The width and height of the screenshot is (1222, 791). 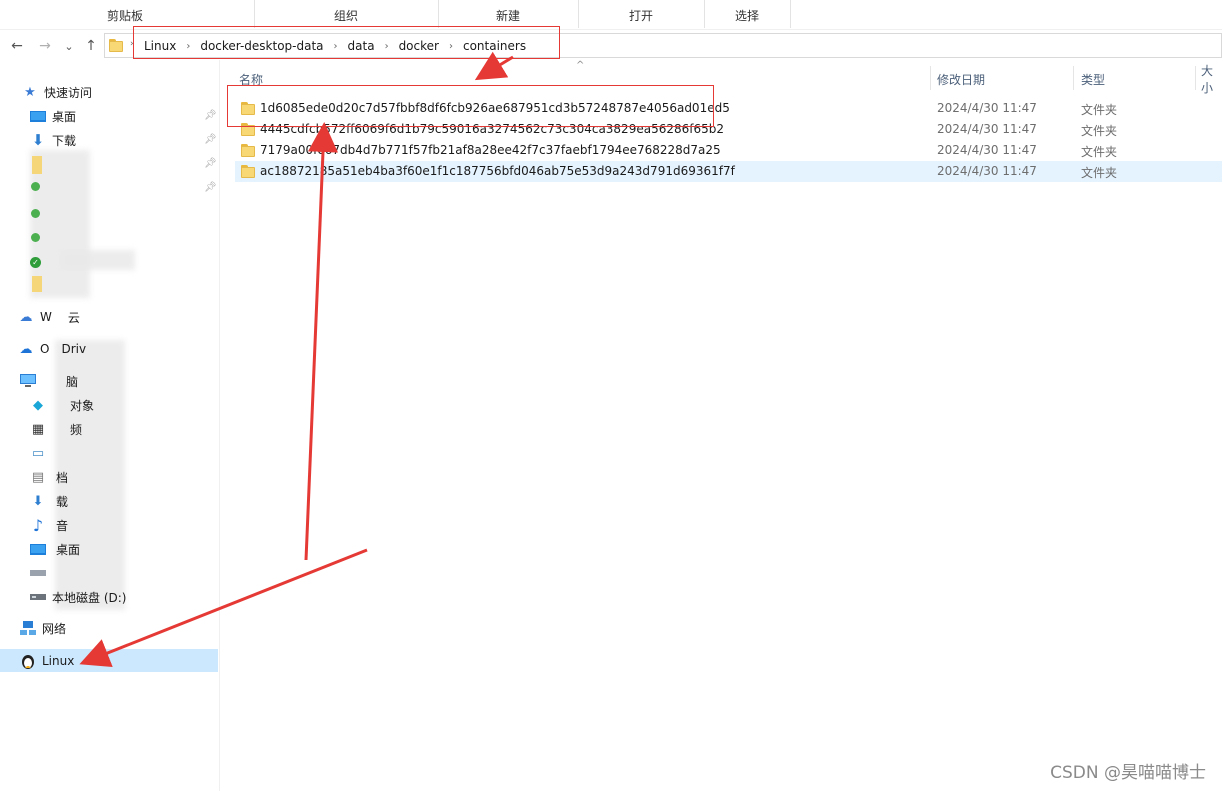 I want to click on arrow-to-first-folder, so click(x=321, y=341).